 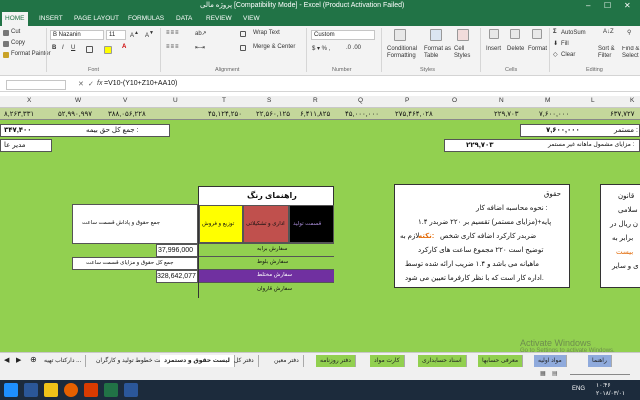 I want to click on sheet-tab-8: معرفی حسابها, so click(x=501, y=361).